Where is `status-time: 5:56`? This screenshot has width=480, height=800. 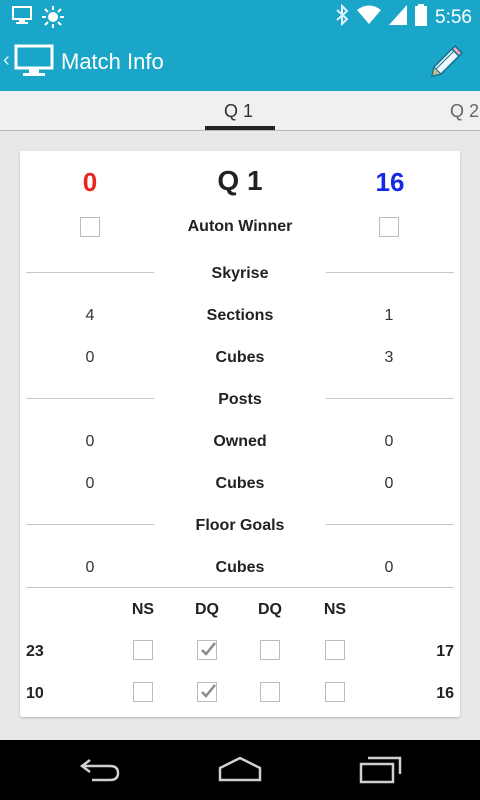 status-time: 5:56 is located at coordinates (453, 17).